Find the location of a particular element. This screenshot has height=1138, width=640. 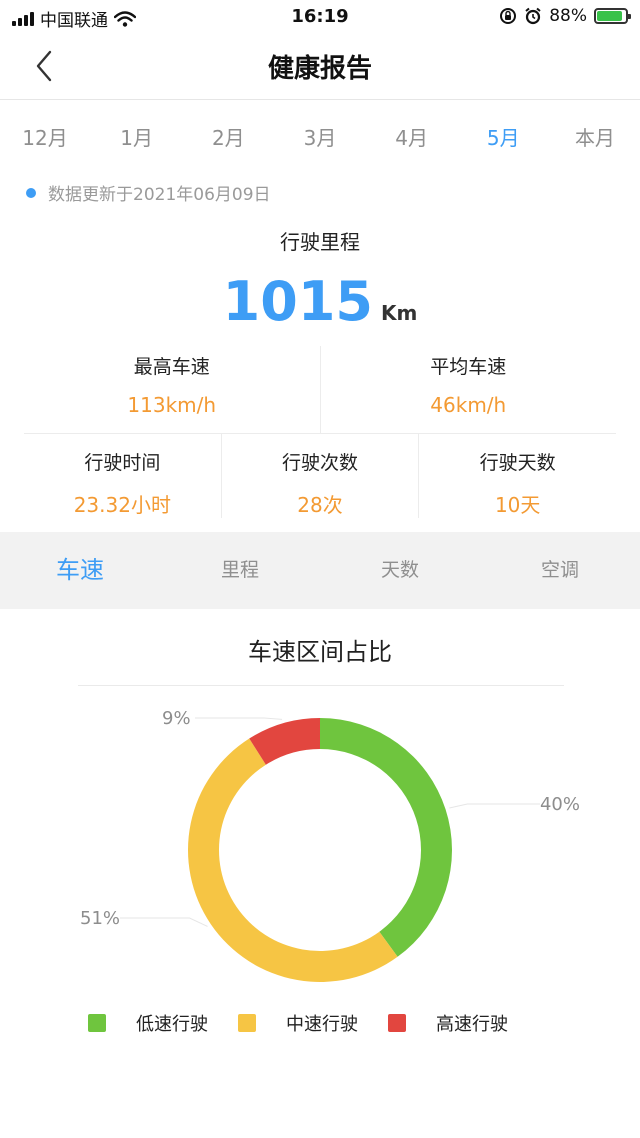

mileage-summary: 1015 Km is located at coordinates (320, 301).